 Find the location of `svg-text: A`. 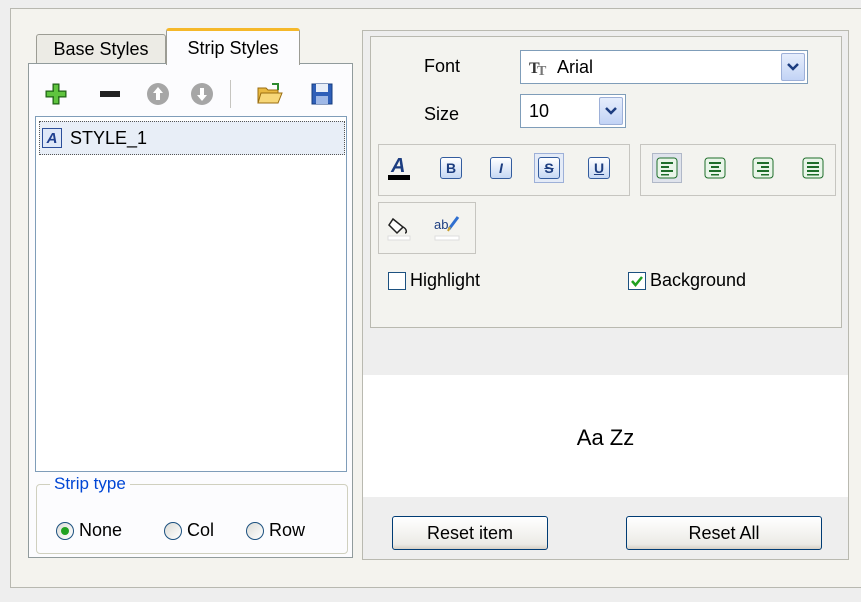

svg-text: A is located at coordinates (397, 166).